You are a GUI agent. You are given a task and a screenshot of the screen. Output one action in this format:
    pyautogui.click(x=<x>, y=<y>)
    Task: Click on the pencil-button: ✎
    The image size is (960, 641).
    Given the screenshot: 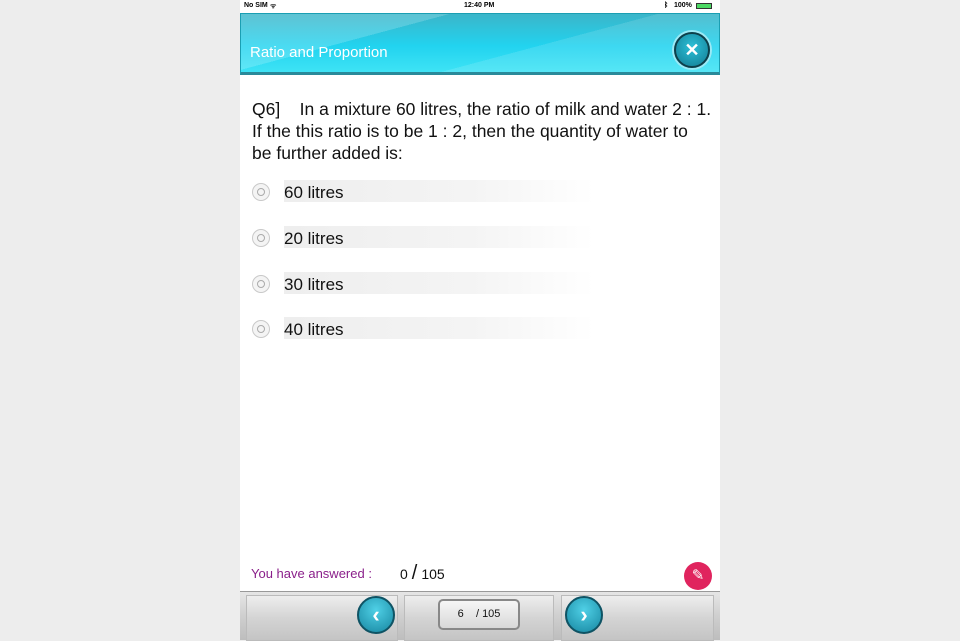 What is the action you would take?
    pyautogui.click(x=698, y=576)
    